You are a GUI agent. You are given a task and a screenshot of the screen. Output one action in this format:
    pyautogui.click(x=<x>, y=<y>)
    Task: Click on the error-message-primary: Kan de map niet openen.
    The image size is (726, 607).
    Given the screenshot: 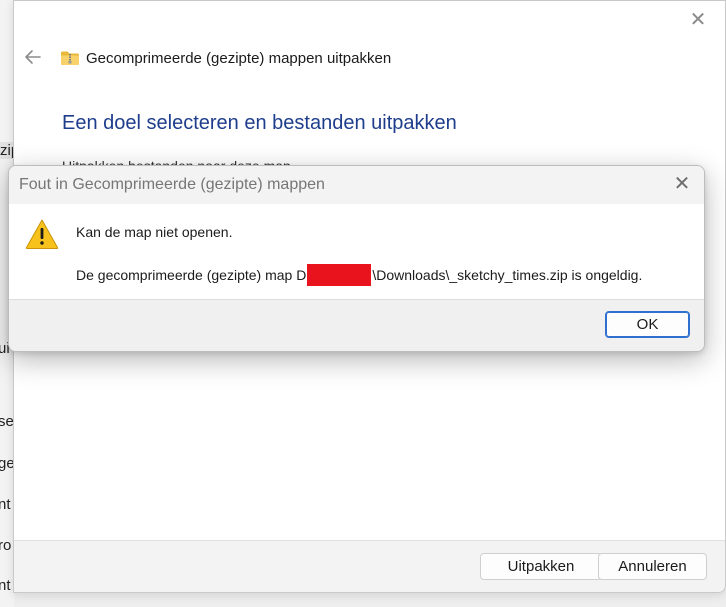 What is the action you would take?
    pyautogui.click(x=154, y=232)
    